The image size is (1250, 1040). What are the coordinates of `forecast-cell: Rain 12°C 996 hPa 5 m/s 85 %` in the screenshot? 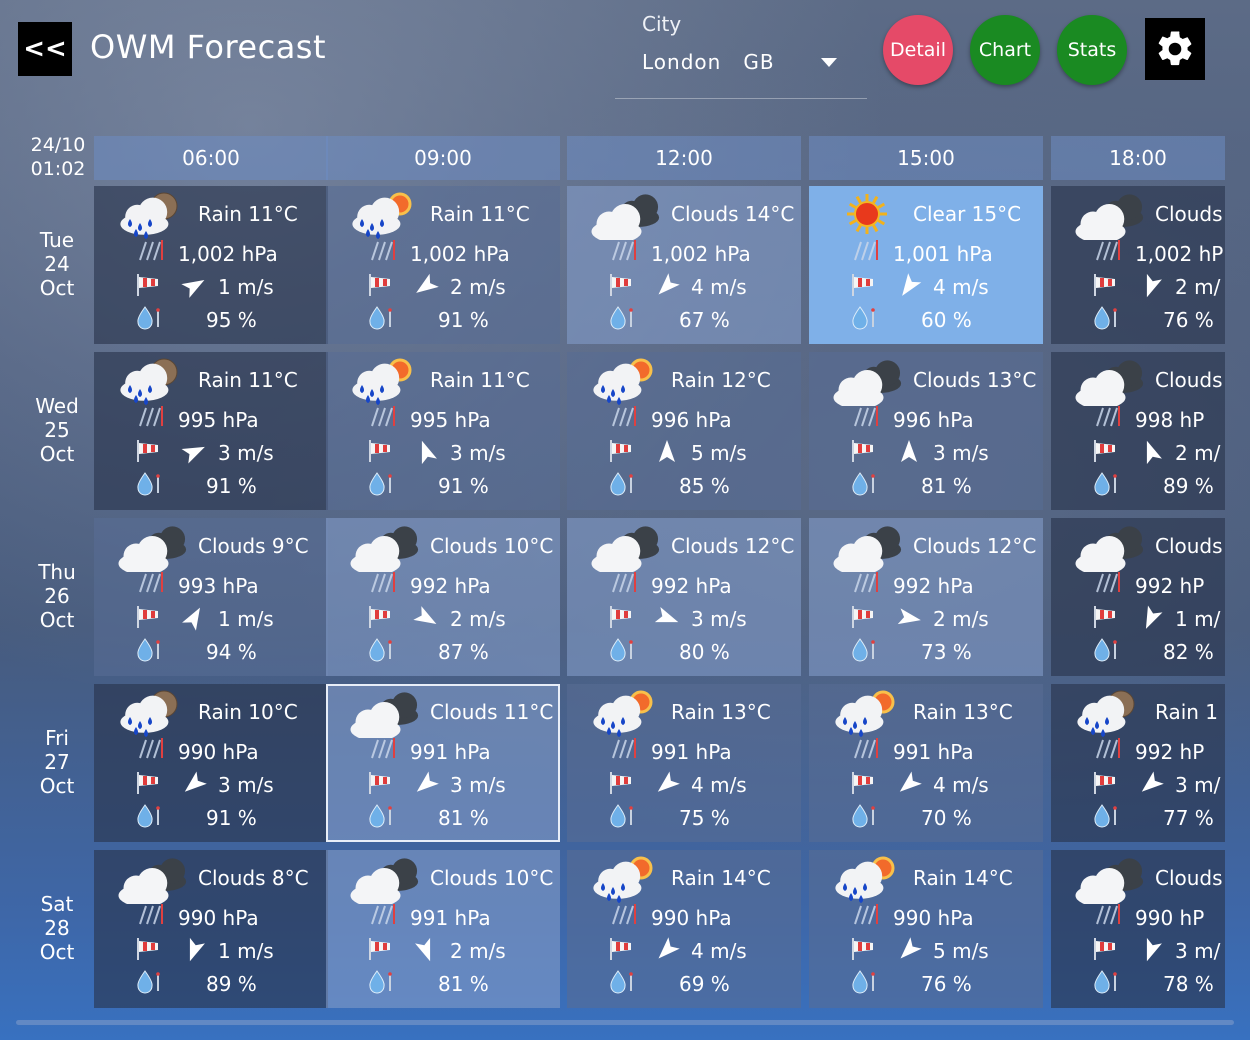 It's located at (684, 431).